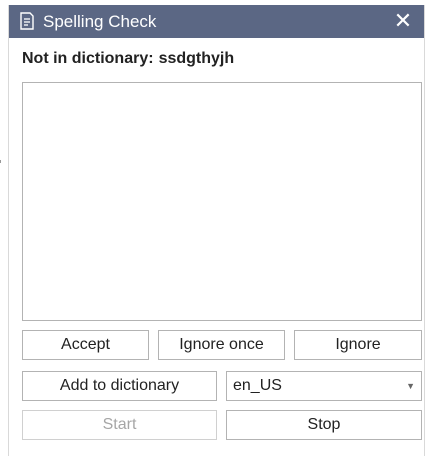 The width and height of the screenshot is (429, 456). I want to click on chevron-down-icon: ▼, so click(410, 386).